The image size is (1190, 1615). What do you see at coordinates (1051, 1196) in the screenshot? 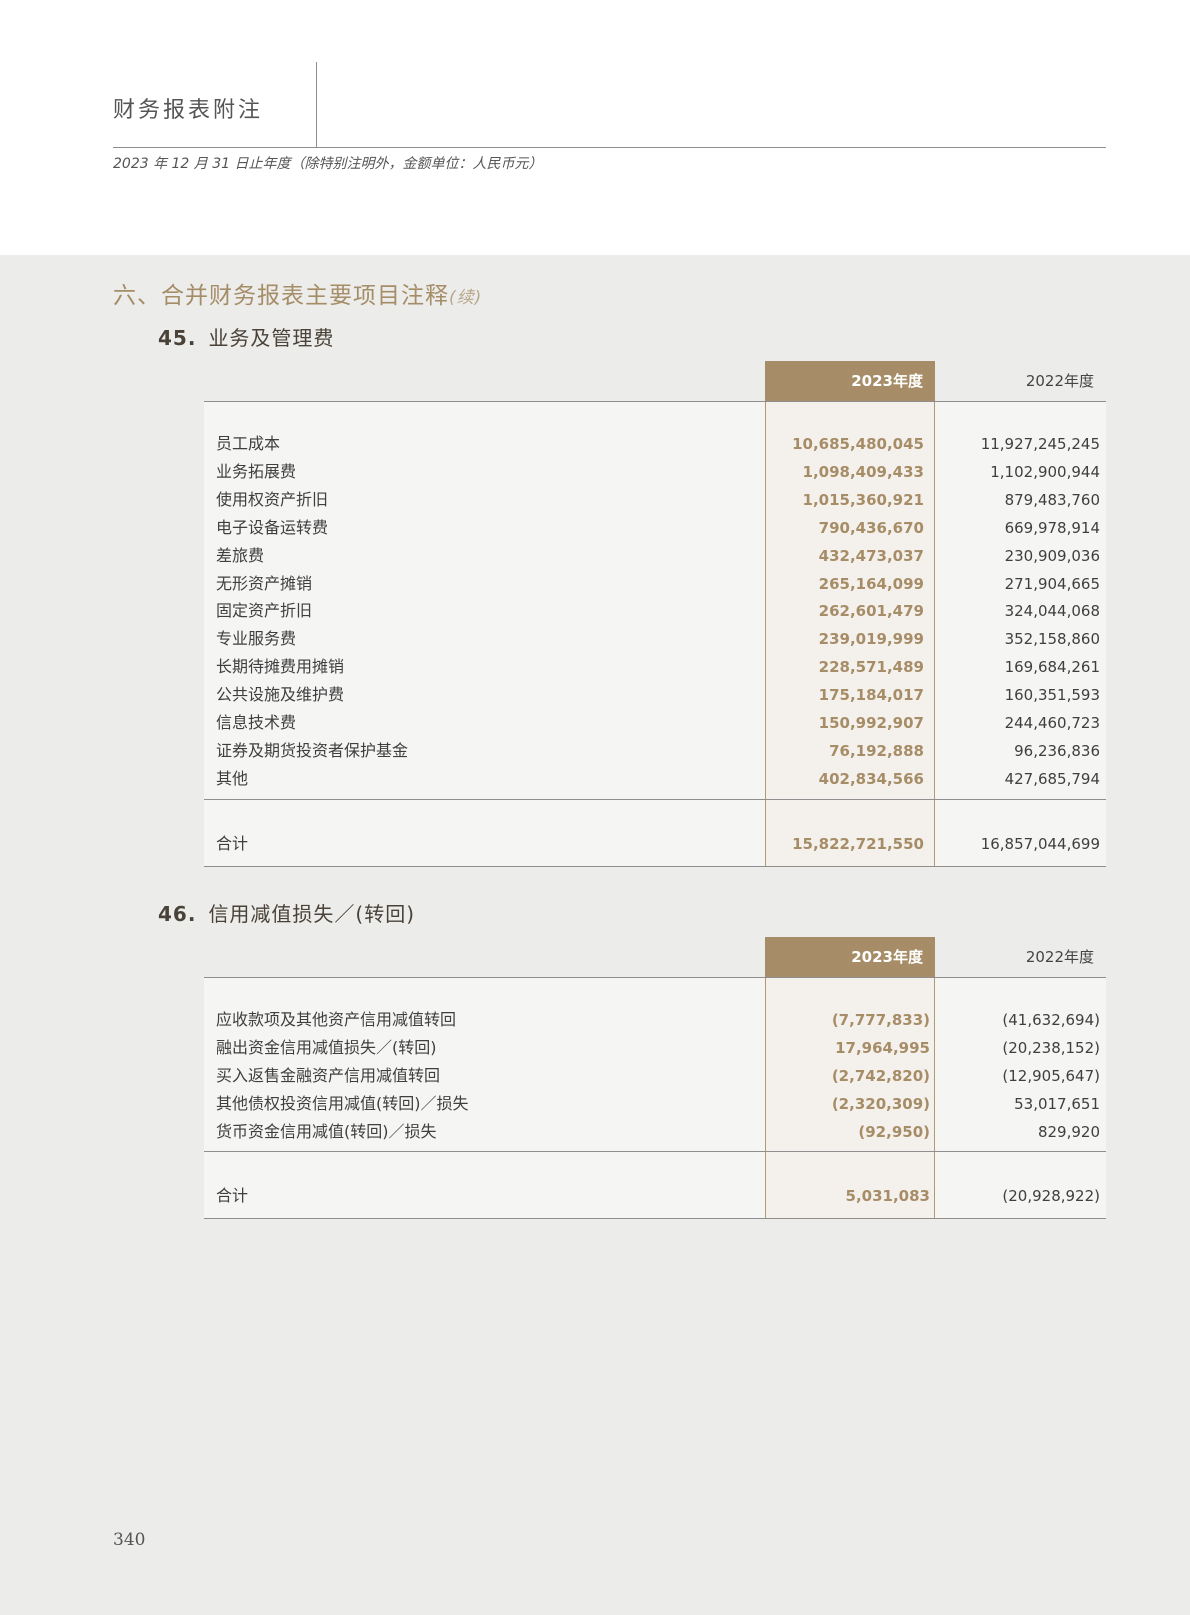
I see `value-2022: (20,928,922)` at bounding box center [1051, 1196].